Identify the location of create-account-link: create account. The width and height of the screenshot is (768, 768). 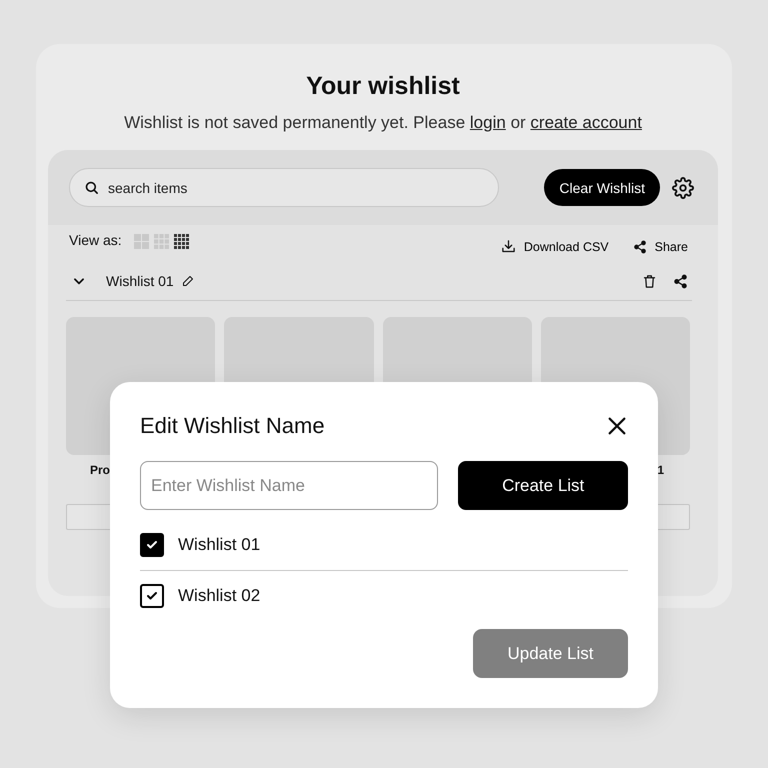
(586, 122).